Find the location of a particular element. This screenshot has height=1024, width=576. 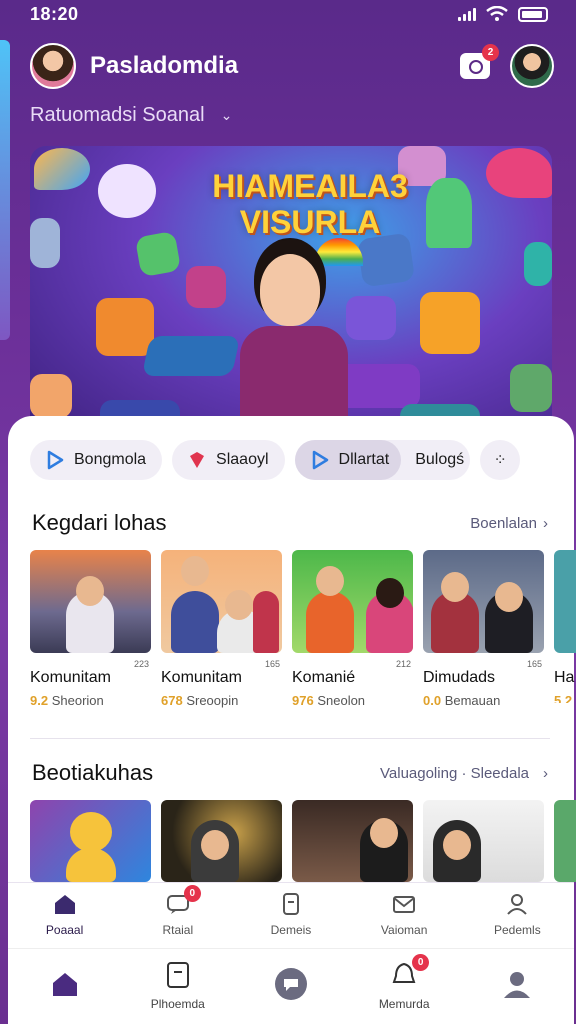

message-icon is located at coordinates (290, 984).